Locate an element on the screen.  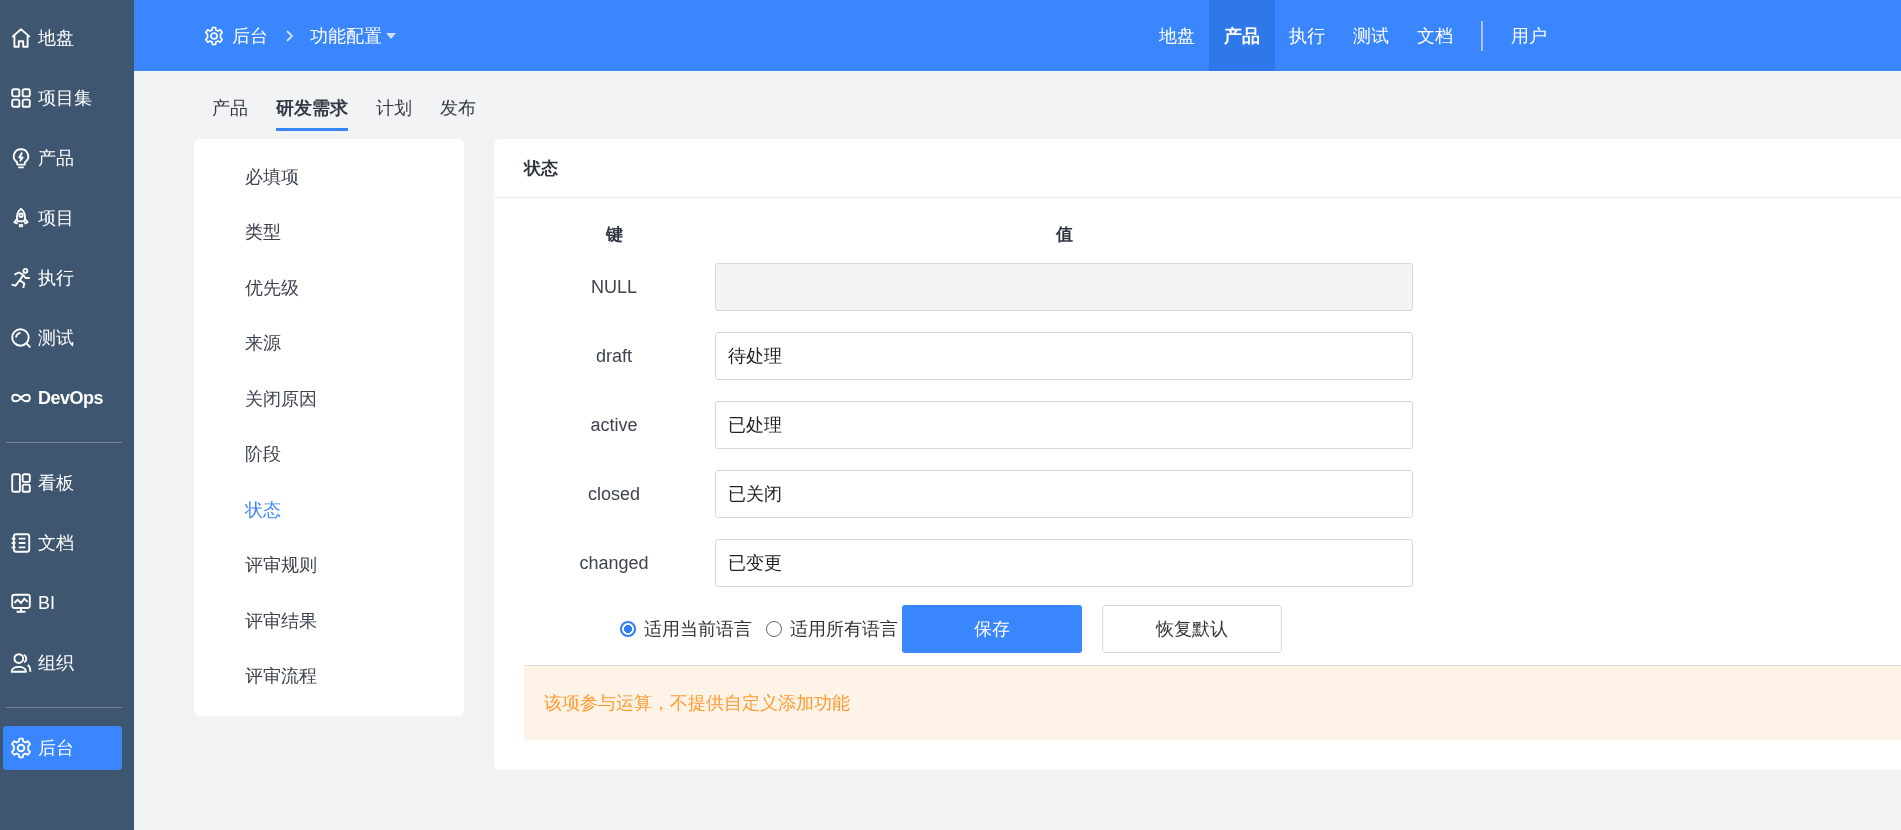
sub-tab: 产品 is located at coordinates (230, 108).